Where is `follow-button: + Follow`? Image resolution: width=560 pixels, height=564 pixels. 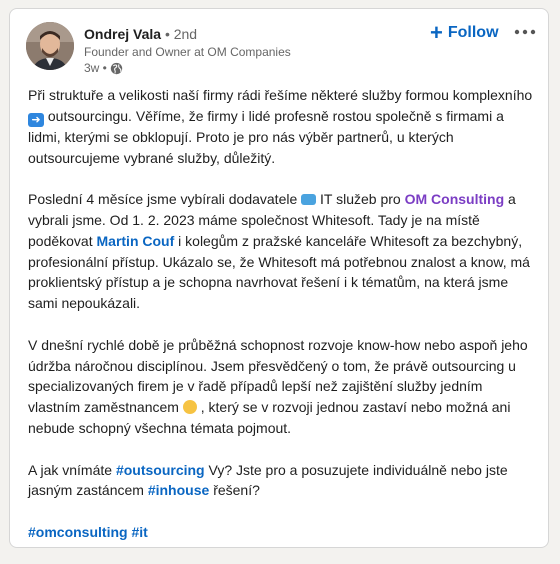 follow-button: + Follow is located at coordinates (464, 32).